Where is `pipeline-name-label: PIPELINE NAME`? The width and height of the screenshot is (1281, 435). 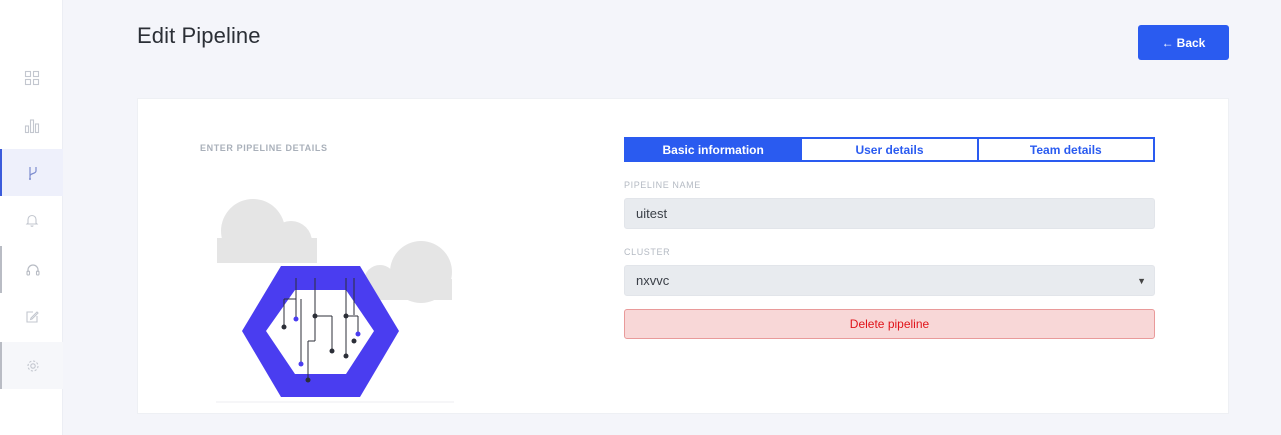 pipeline-name-label: PIPELINE NAME is located at coordinates (662, 185).